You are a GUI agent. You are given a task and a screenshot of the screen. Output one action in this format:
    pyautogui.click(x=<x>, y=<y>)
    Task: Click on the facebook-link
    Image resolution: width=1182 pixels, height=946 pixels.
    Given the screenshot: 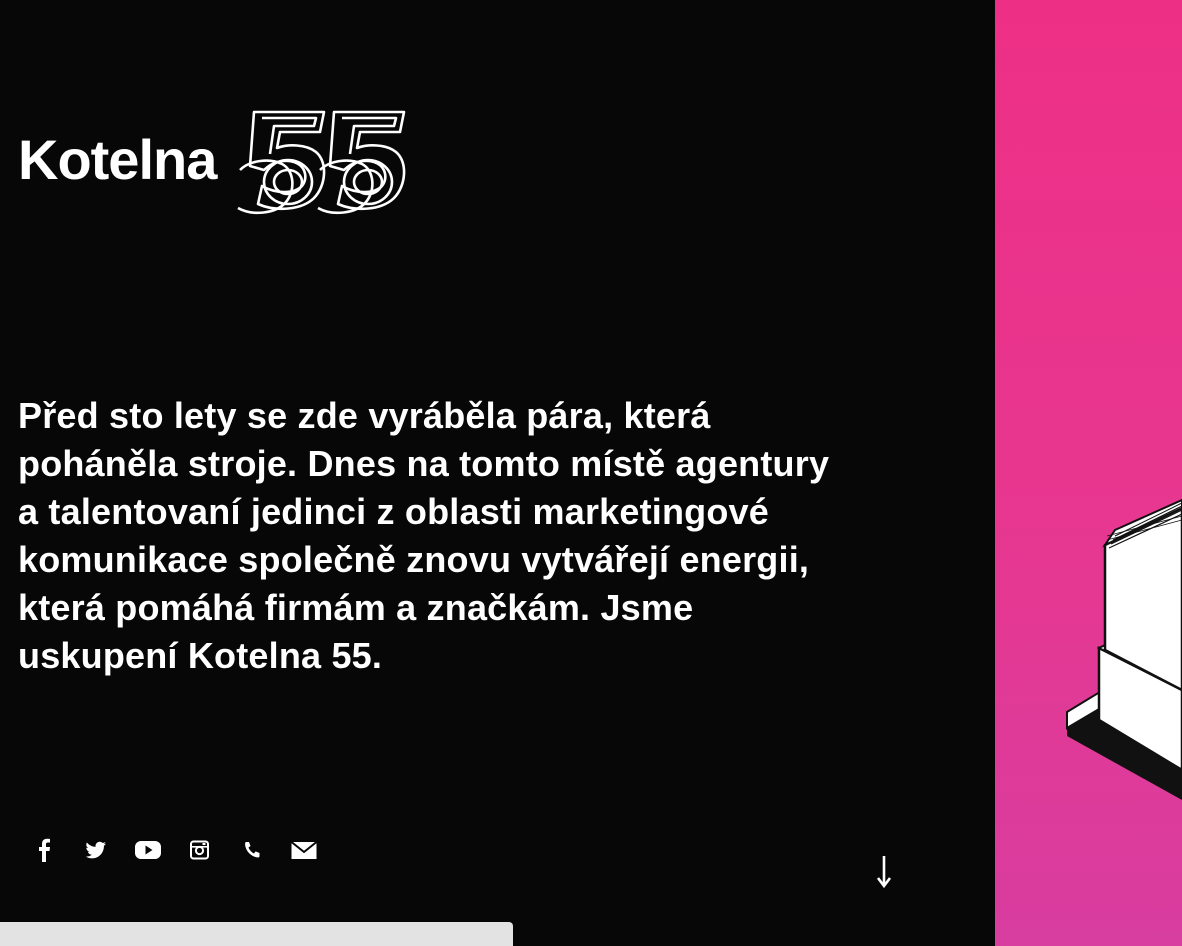 What is the action you would take?
    pyautogui.click(x=56, y=850)
    